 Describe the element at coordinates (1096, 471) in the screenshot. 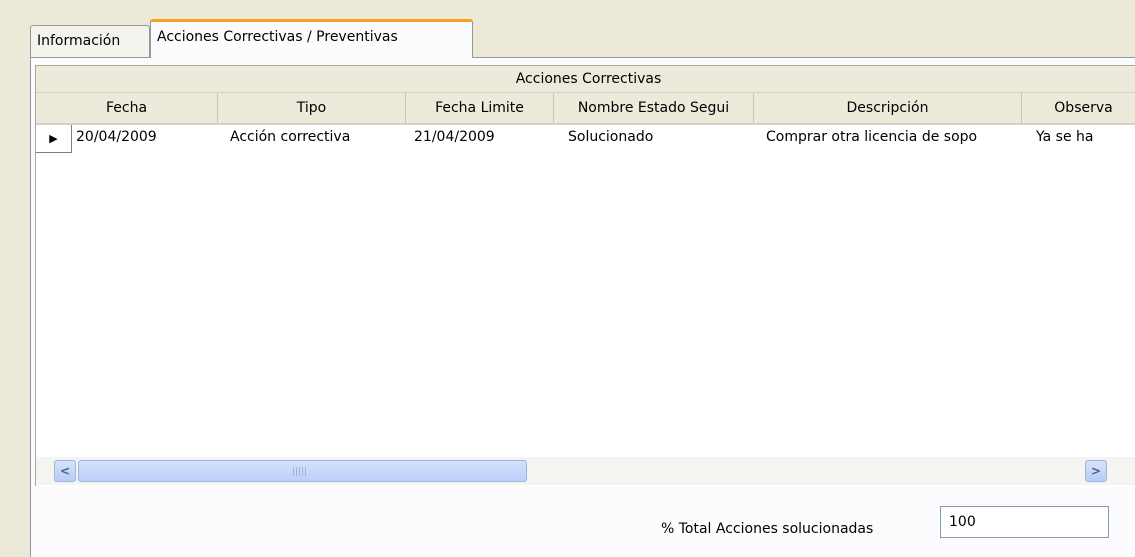

I see `scroll-right-icon: >` at that location.